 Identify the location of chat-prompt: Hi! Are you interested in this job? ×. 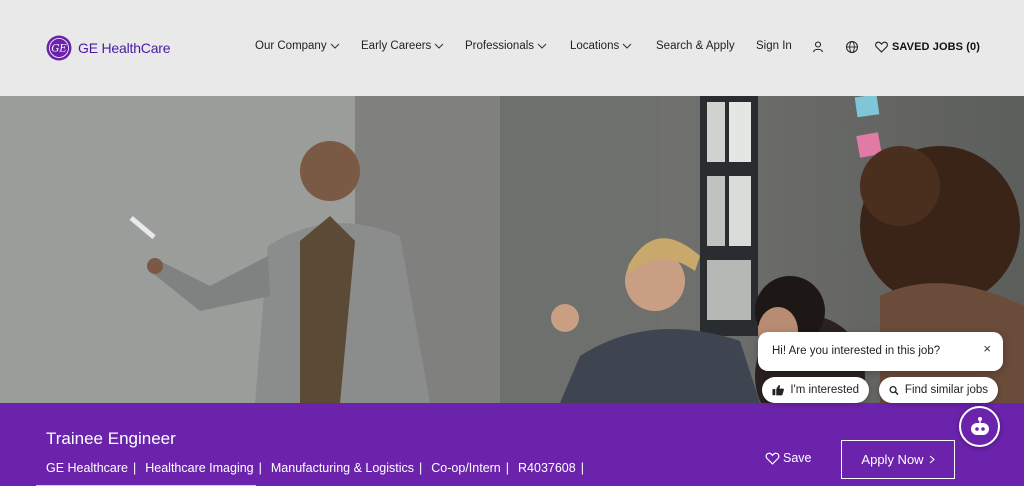
(880, 351).